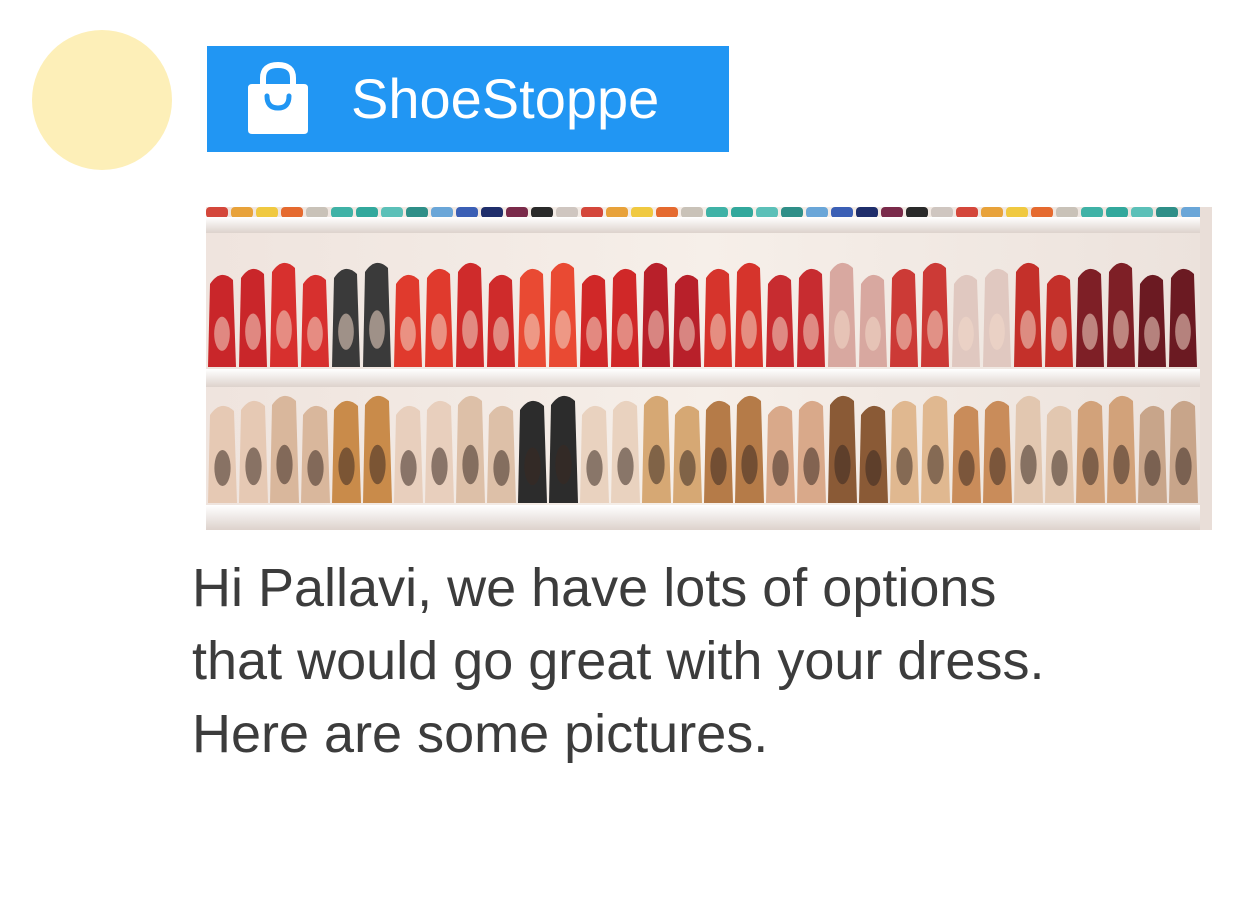 This screenshot has width=1259, height=902. What do you see at coordinates (278, 98) in the screenshot?
I see `shopping-bag-icon` at bounding box center [278, 98].